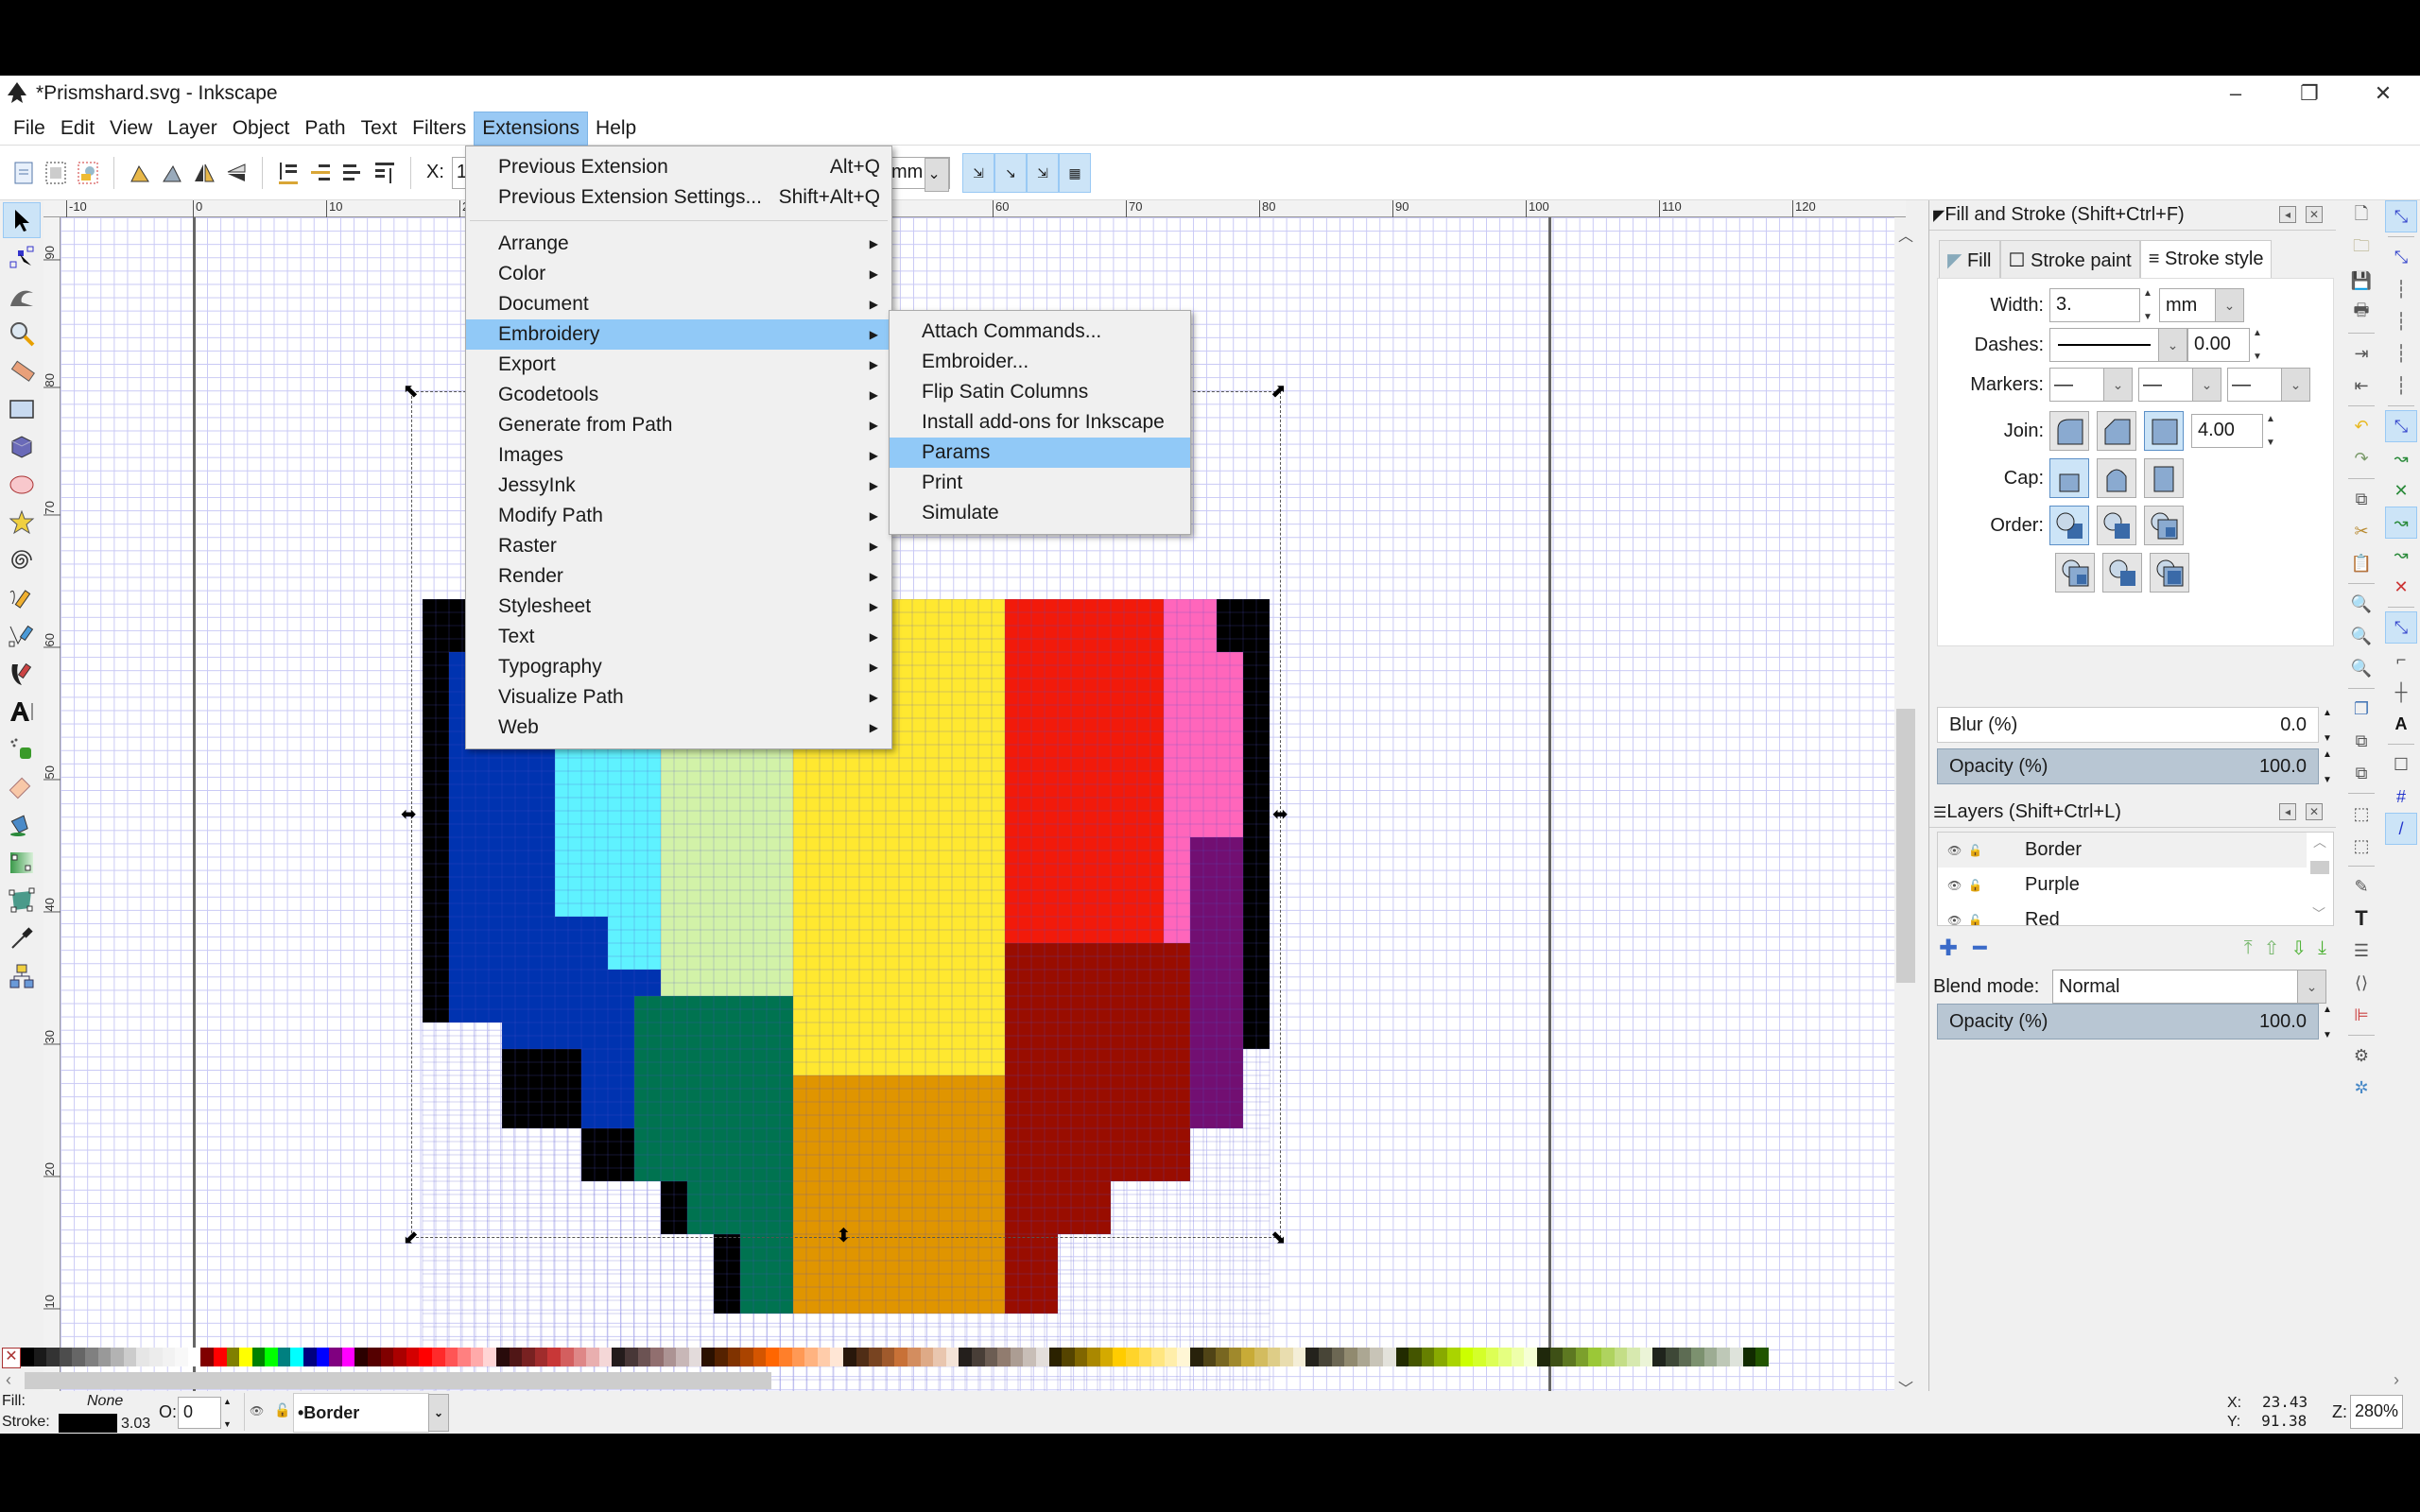 Image resolution: width=2420 pixels, height=1512 pixels. What do you see at coordinates (1040, 392) in the screenshot?
I see `menu-item-flip-satin-columns: Flip Satin Columns` at bounding box center [1040, 392].